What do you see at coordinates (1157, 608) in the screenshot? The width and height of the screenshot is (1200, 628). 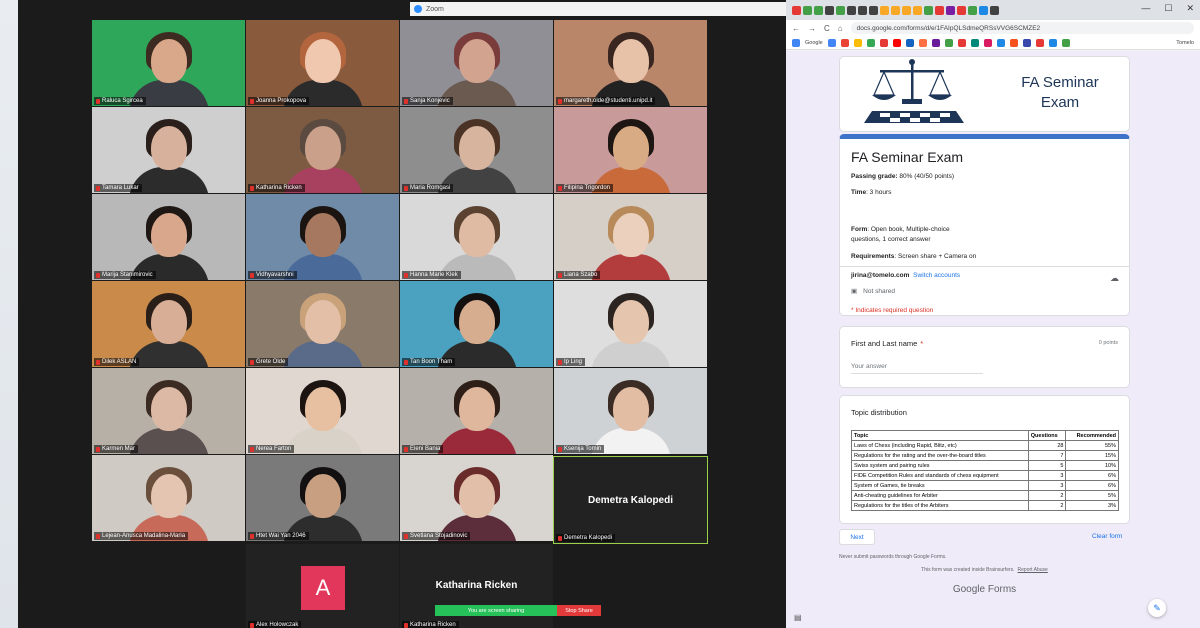 I see `edit-pencil-icon: ✎` at bounding box center [1157, 608].